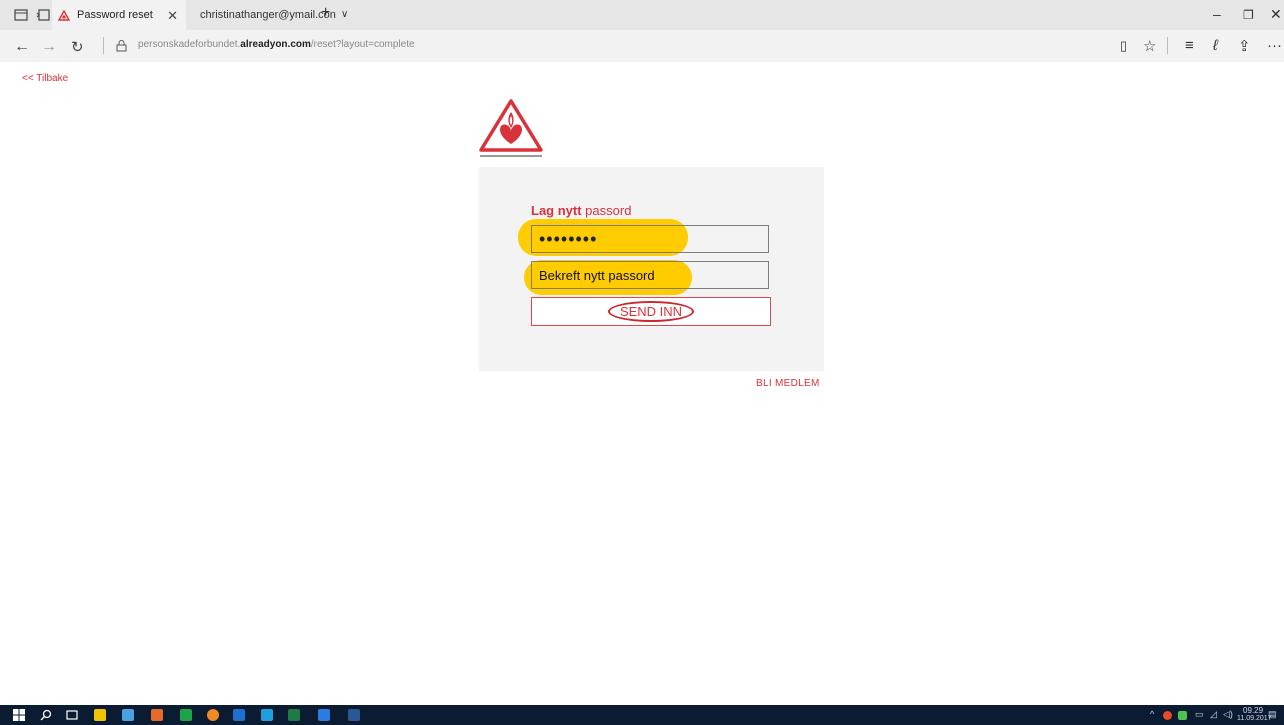 This screenshot has height=725, width=1284. Describe the element at coordinates (213, 715) in the screenshot. I see `firefox-icon` at that location.